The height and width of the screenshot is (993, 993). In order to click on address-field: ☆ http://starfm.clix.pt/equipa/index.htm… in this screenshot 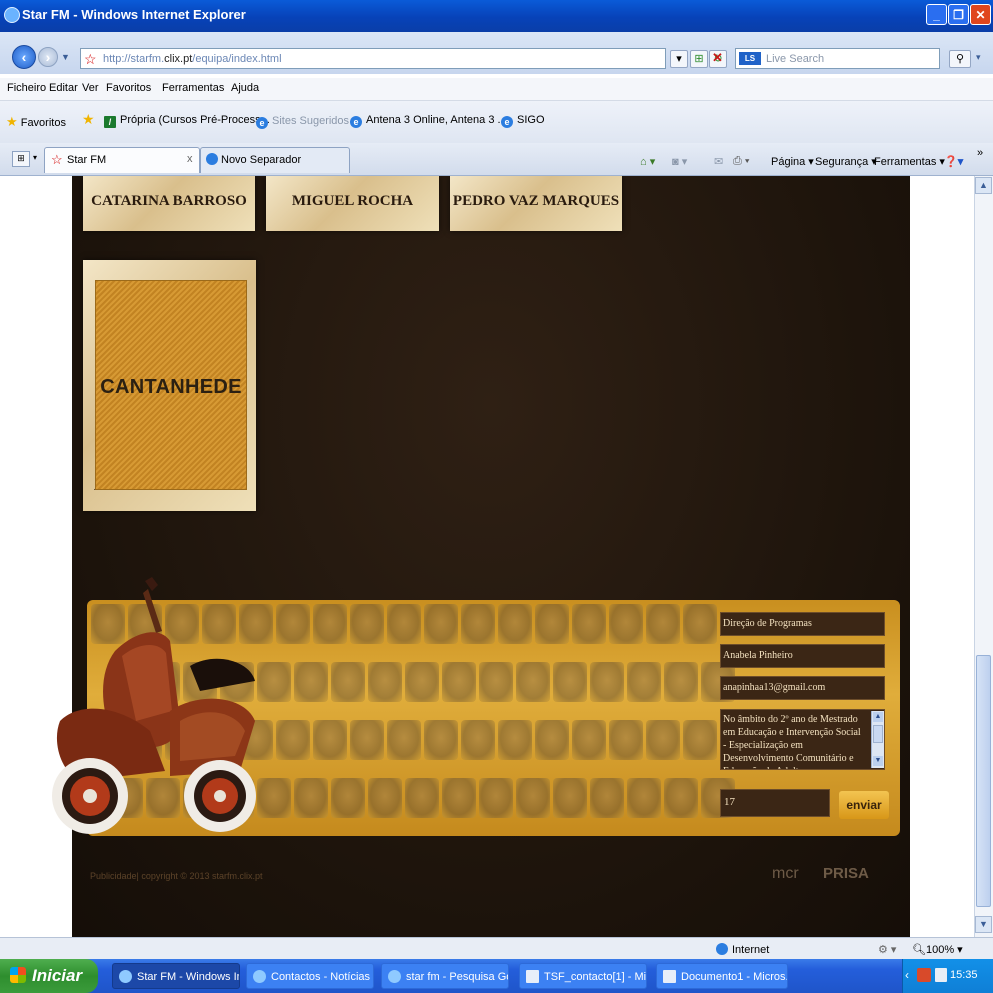, I will do `click(373, 58)`.